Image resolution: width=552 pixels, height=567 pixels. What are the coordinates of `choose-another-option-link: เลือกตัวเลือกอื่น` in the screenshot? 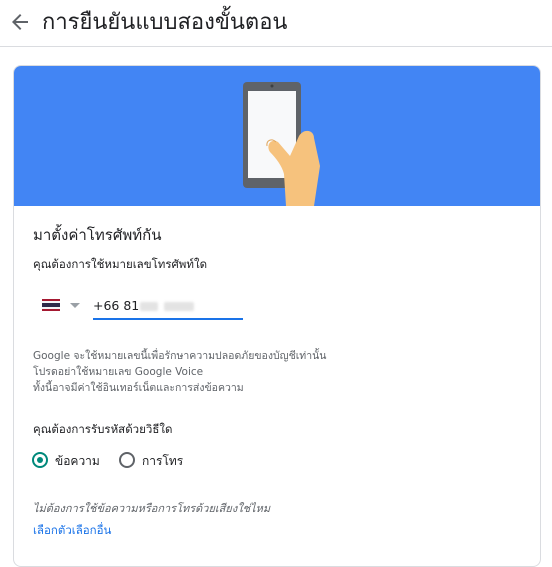 It's located at (72, 531).